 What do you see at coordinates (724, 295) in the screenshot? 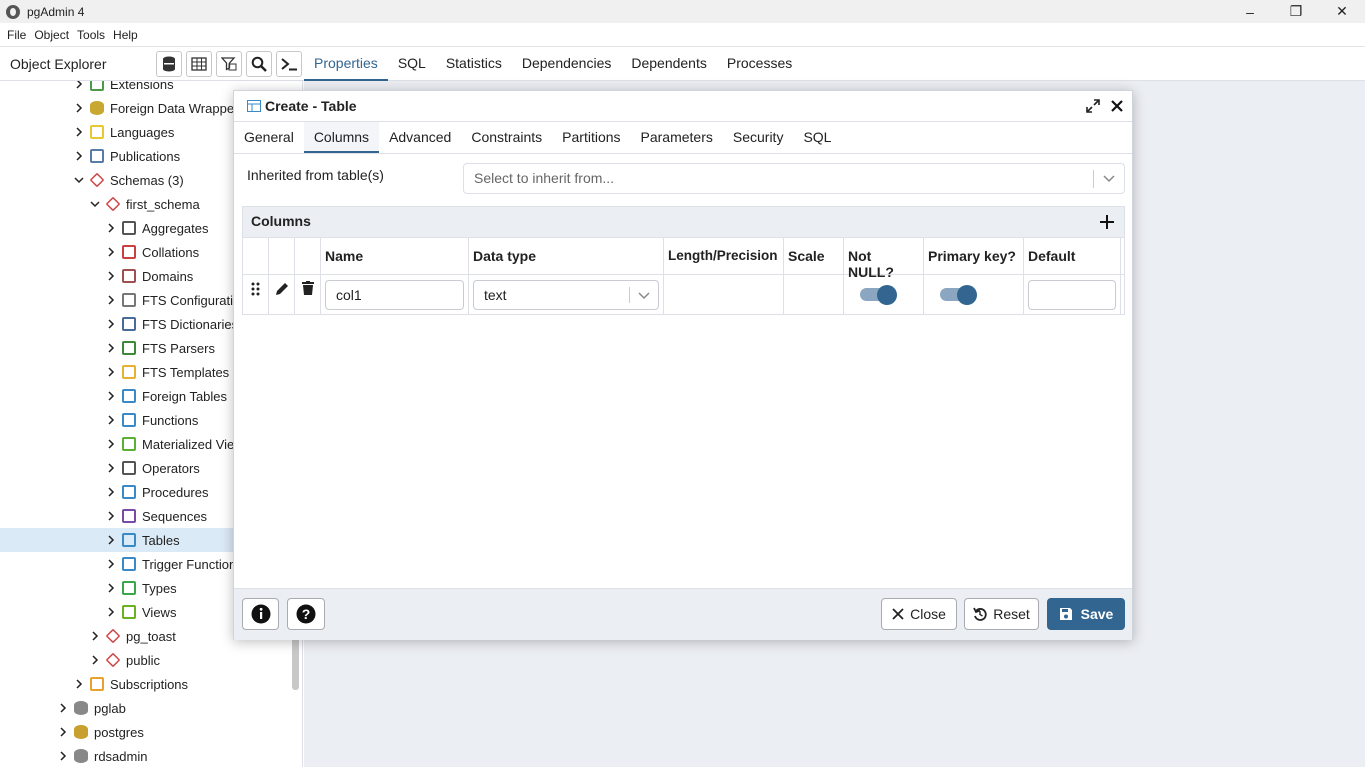
I see `length-precision-cell` at bounding box center [724, 295].